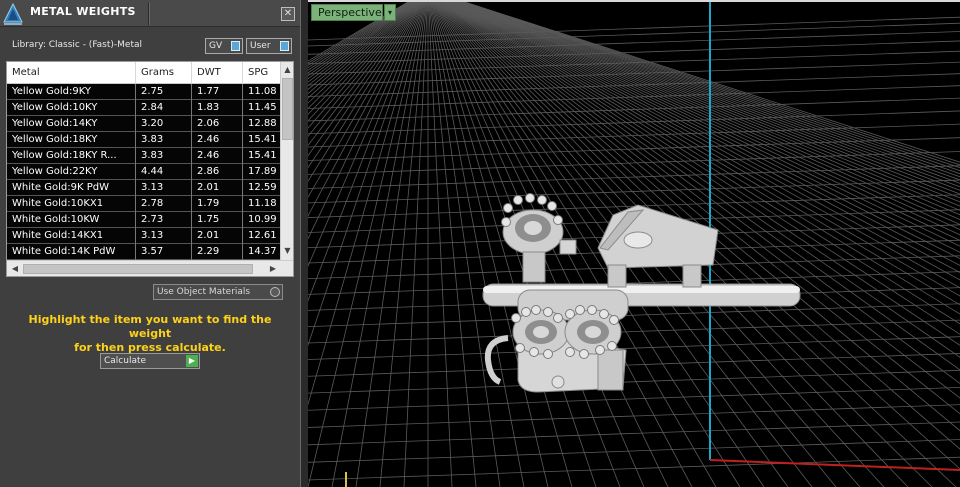  I want to click on cell-dwt: 2.01, so click(217, 188).